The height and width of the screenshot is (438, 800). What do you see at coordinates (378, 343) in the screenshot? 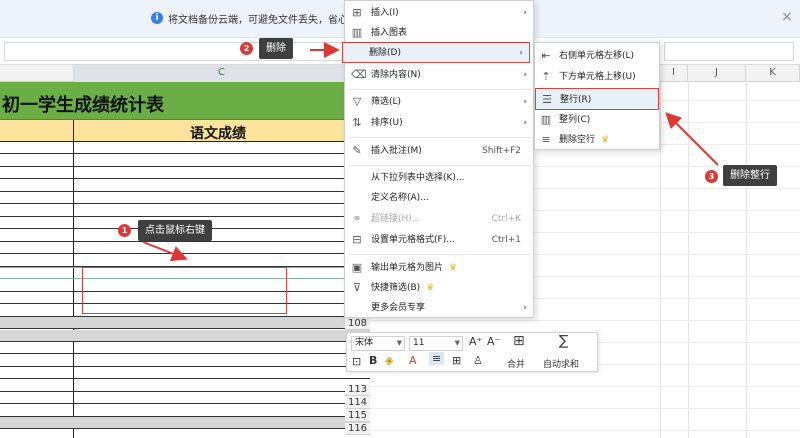
I see `font-family-select: 宋体 ▼` at bounding box center [378, 343].